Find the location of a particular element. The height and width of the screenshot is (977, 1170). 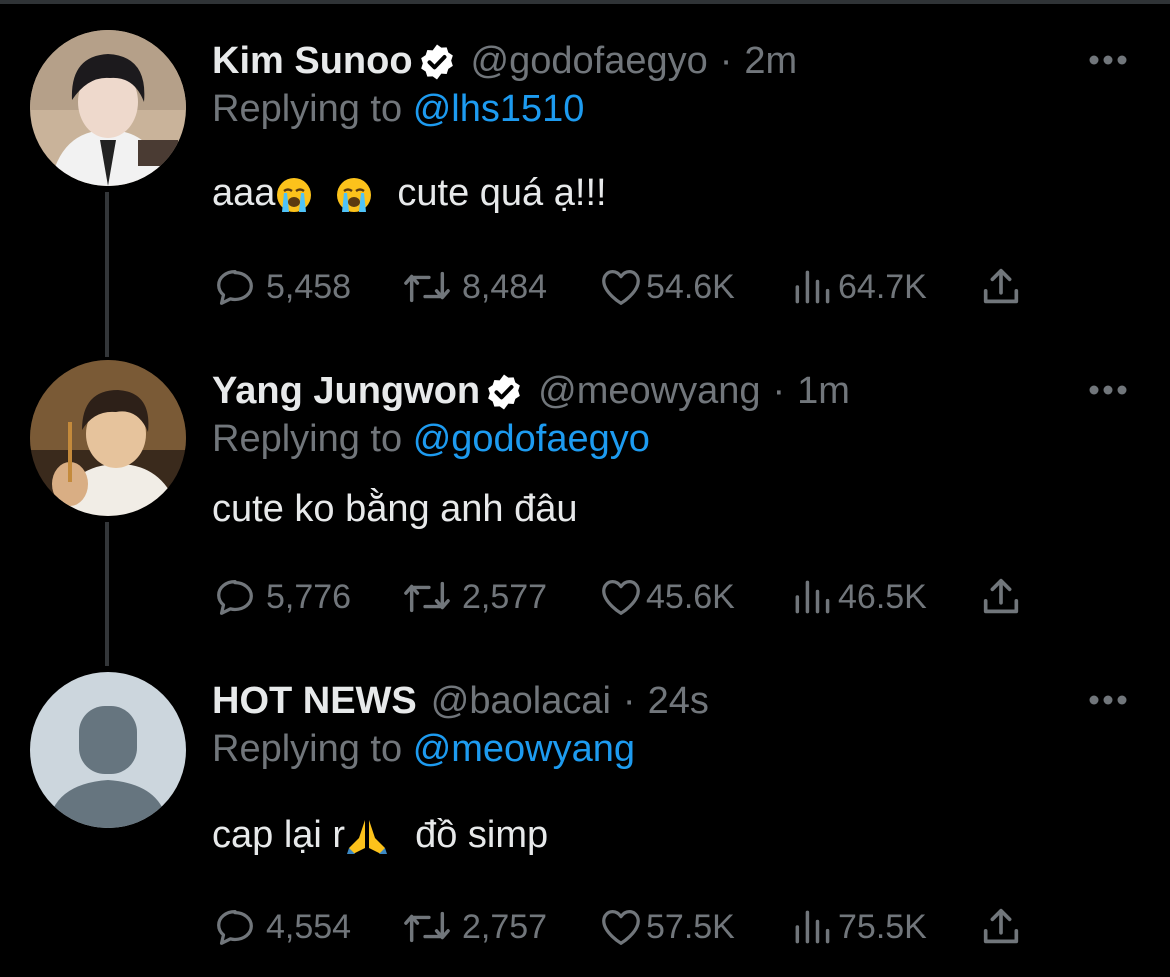

views-button: 46.5K is located at coordinates (858, 597).